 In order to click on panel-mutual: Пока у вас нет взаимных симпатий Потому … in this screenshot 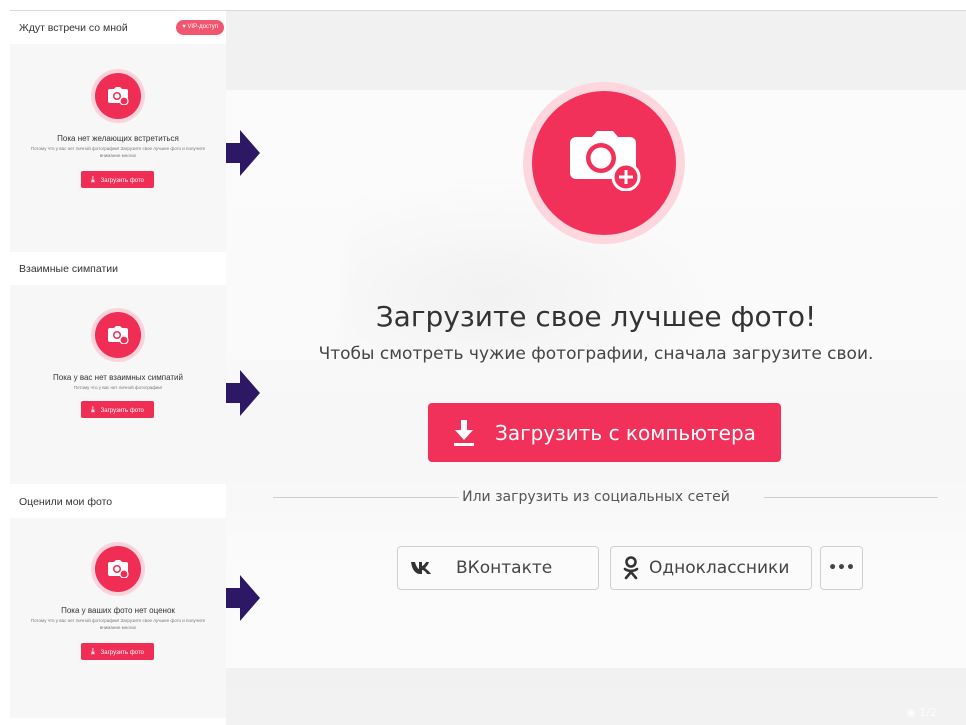, I will do `click(118, 384)`.